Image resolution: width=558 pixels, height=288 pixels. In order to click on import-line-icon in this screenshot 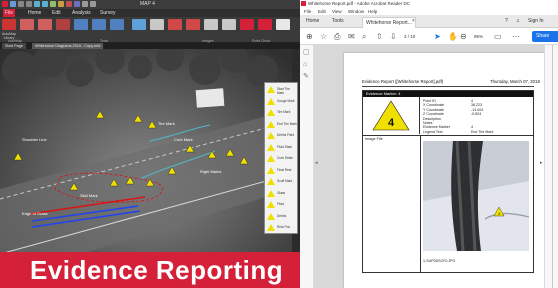, I will do `click(283, 24)`.